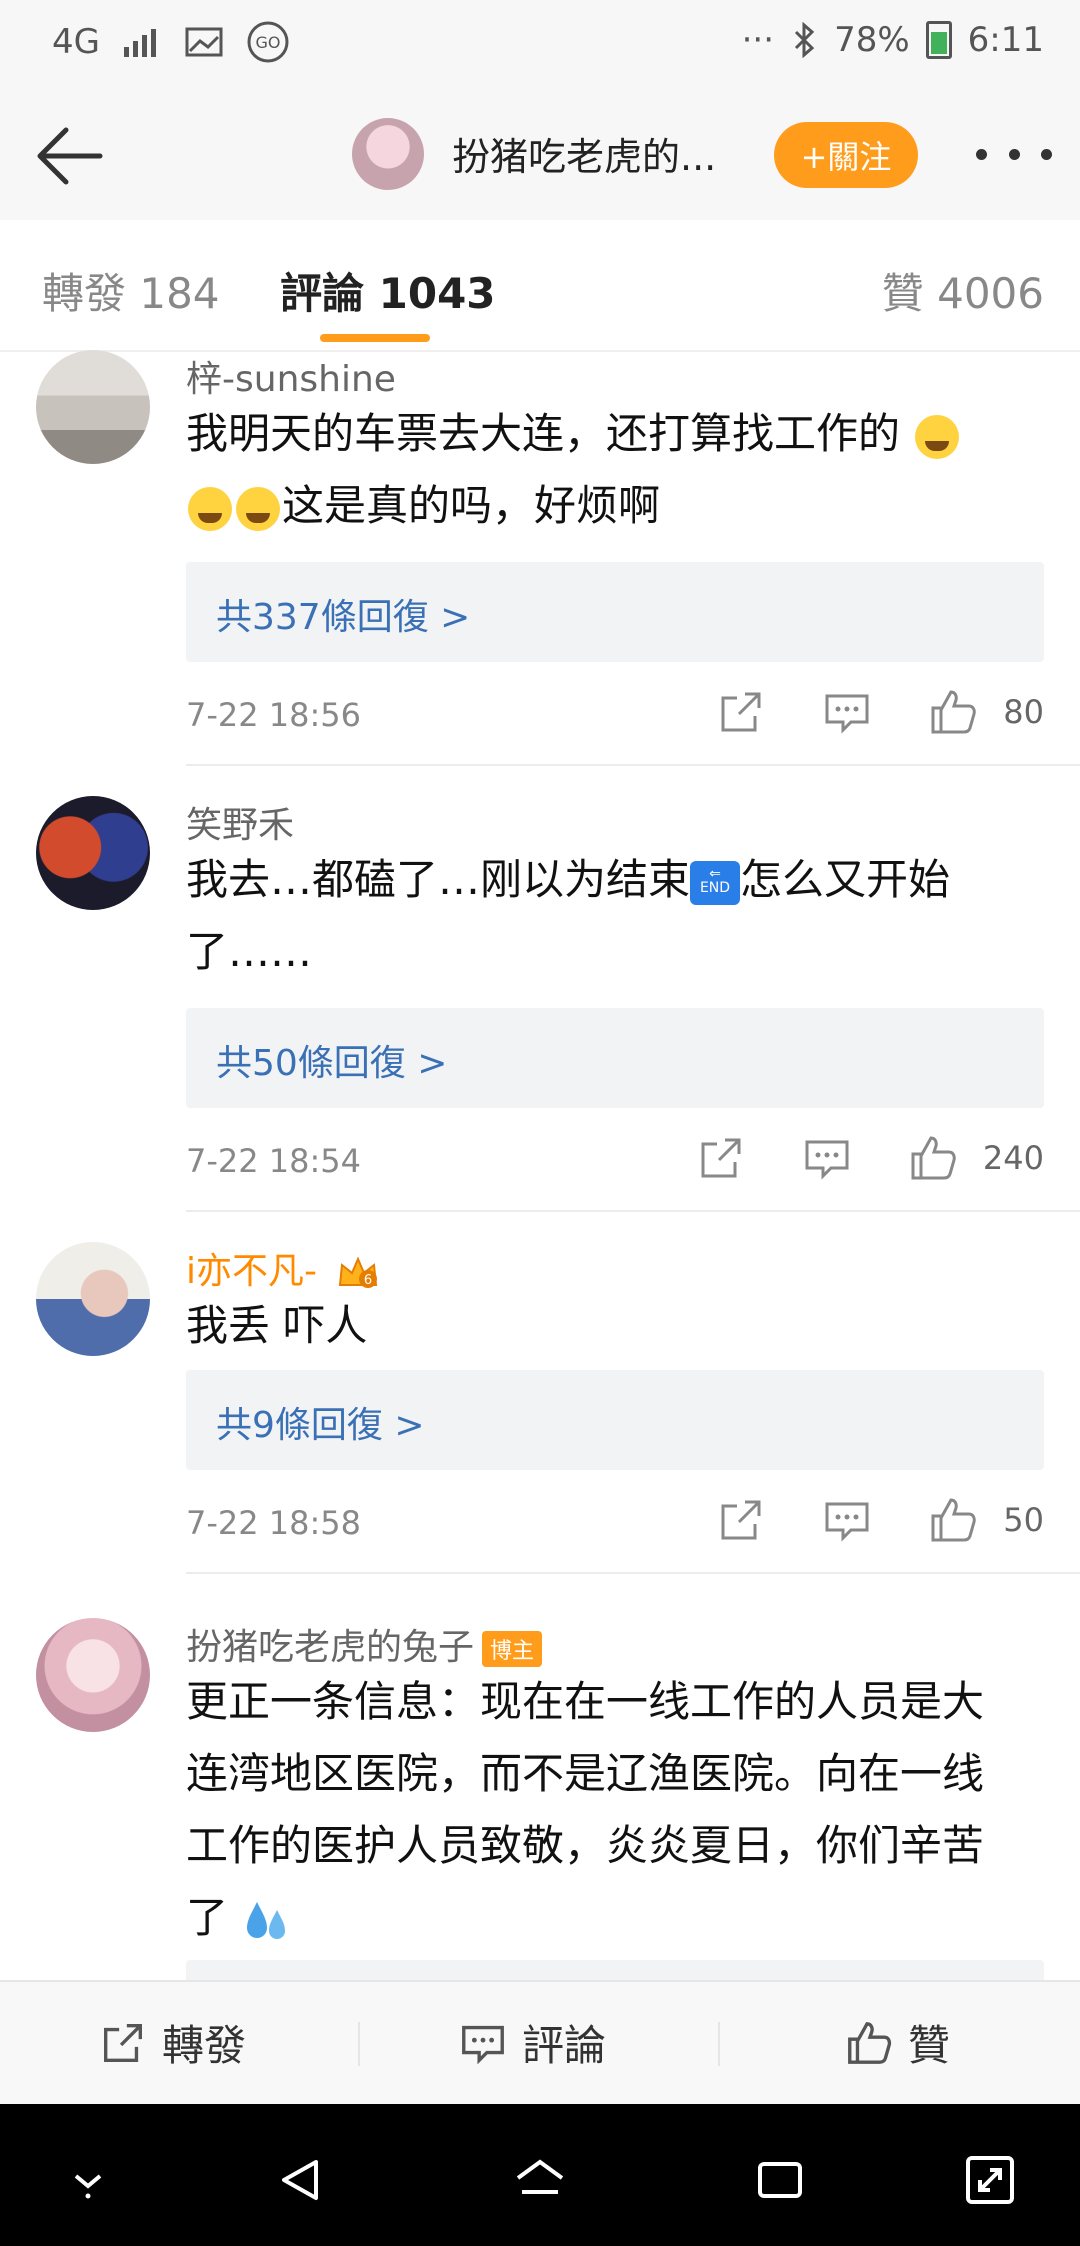 Image resolution: width=1080 pixels, height=2246 pixels. I want to click on battery-percent: 78%, so click(872, 40).